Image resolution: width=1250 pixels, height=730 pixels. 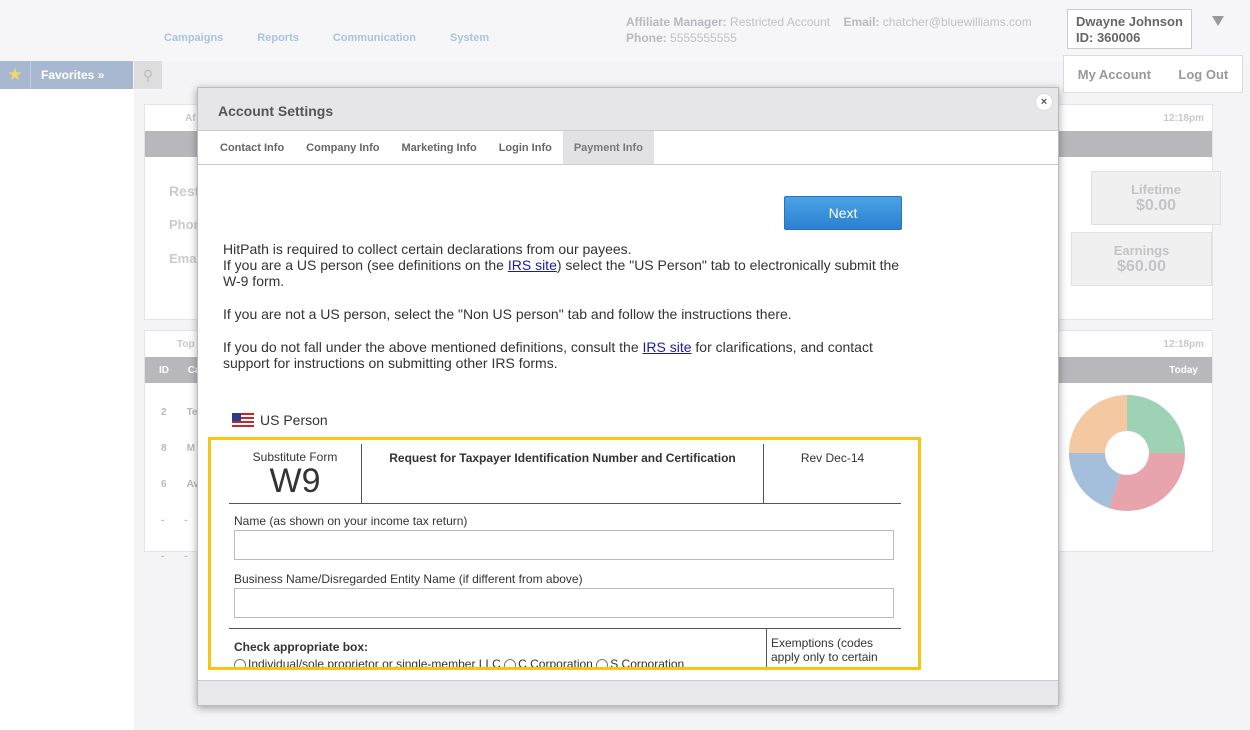 I want to click on user-box: Dwayne Johnson ID: 360006, so click(x=1129, y=29).